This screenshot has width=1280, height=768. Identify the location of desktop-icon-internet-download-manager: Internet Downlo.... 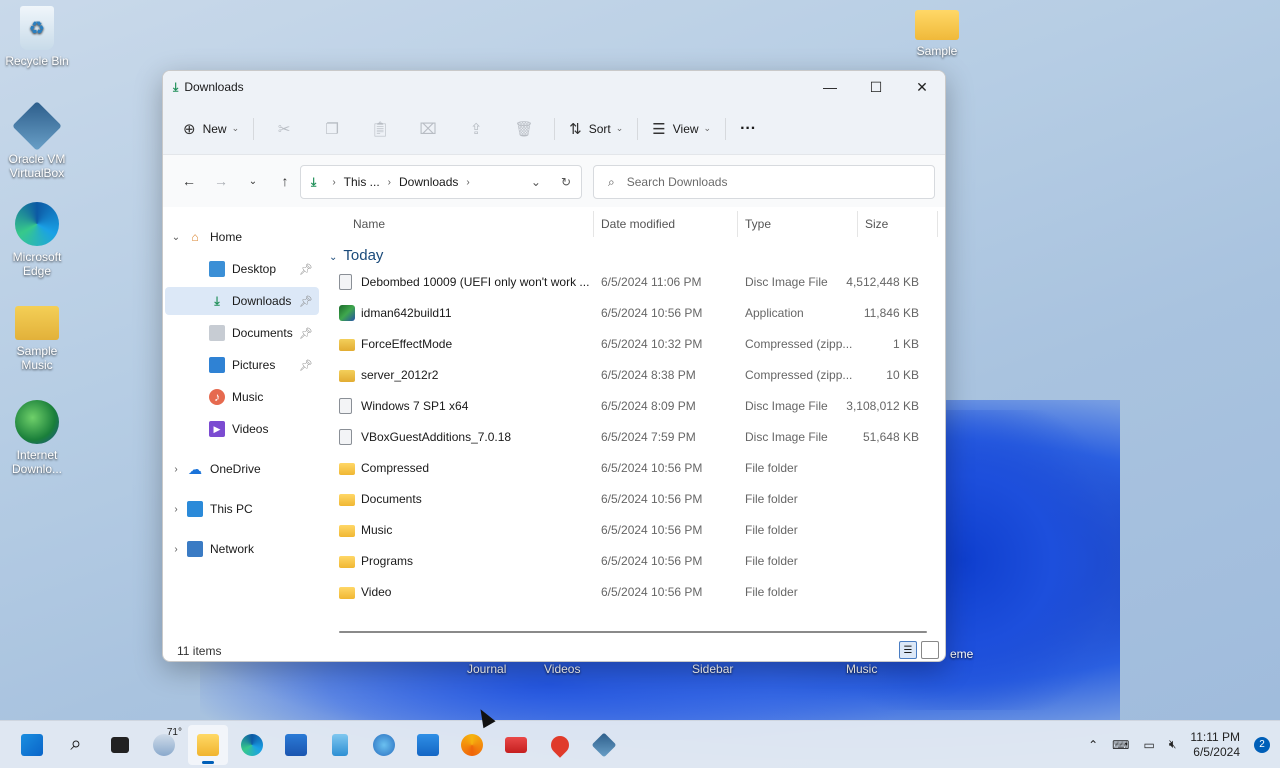
(37, 438).